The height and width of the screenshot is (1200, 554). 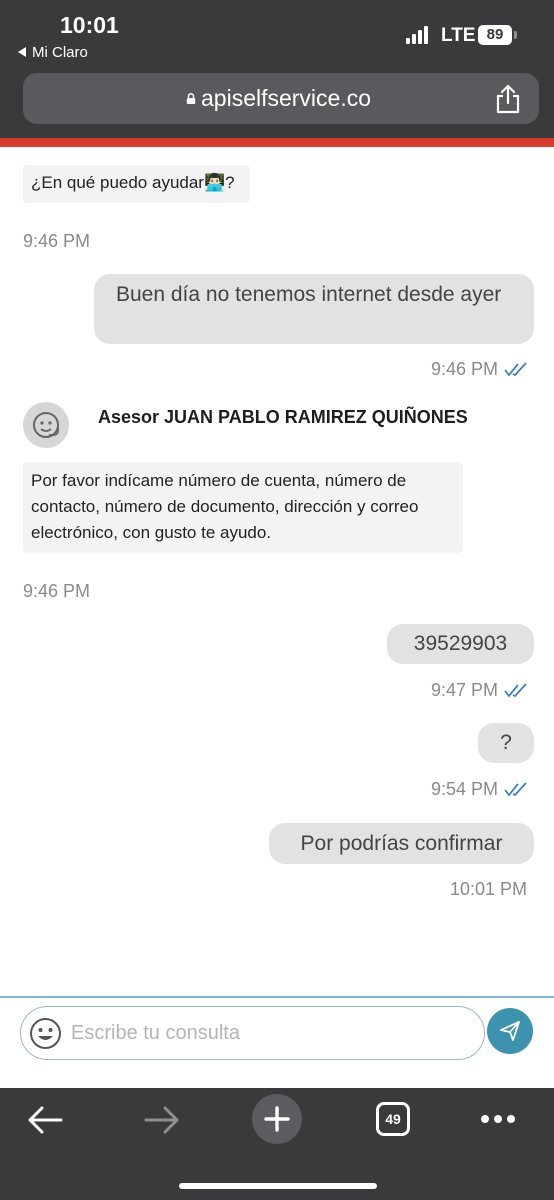 I want to click on message-text: ?, so click(x=506, y=742).